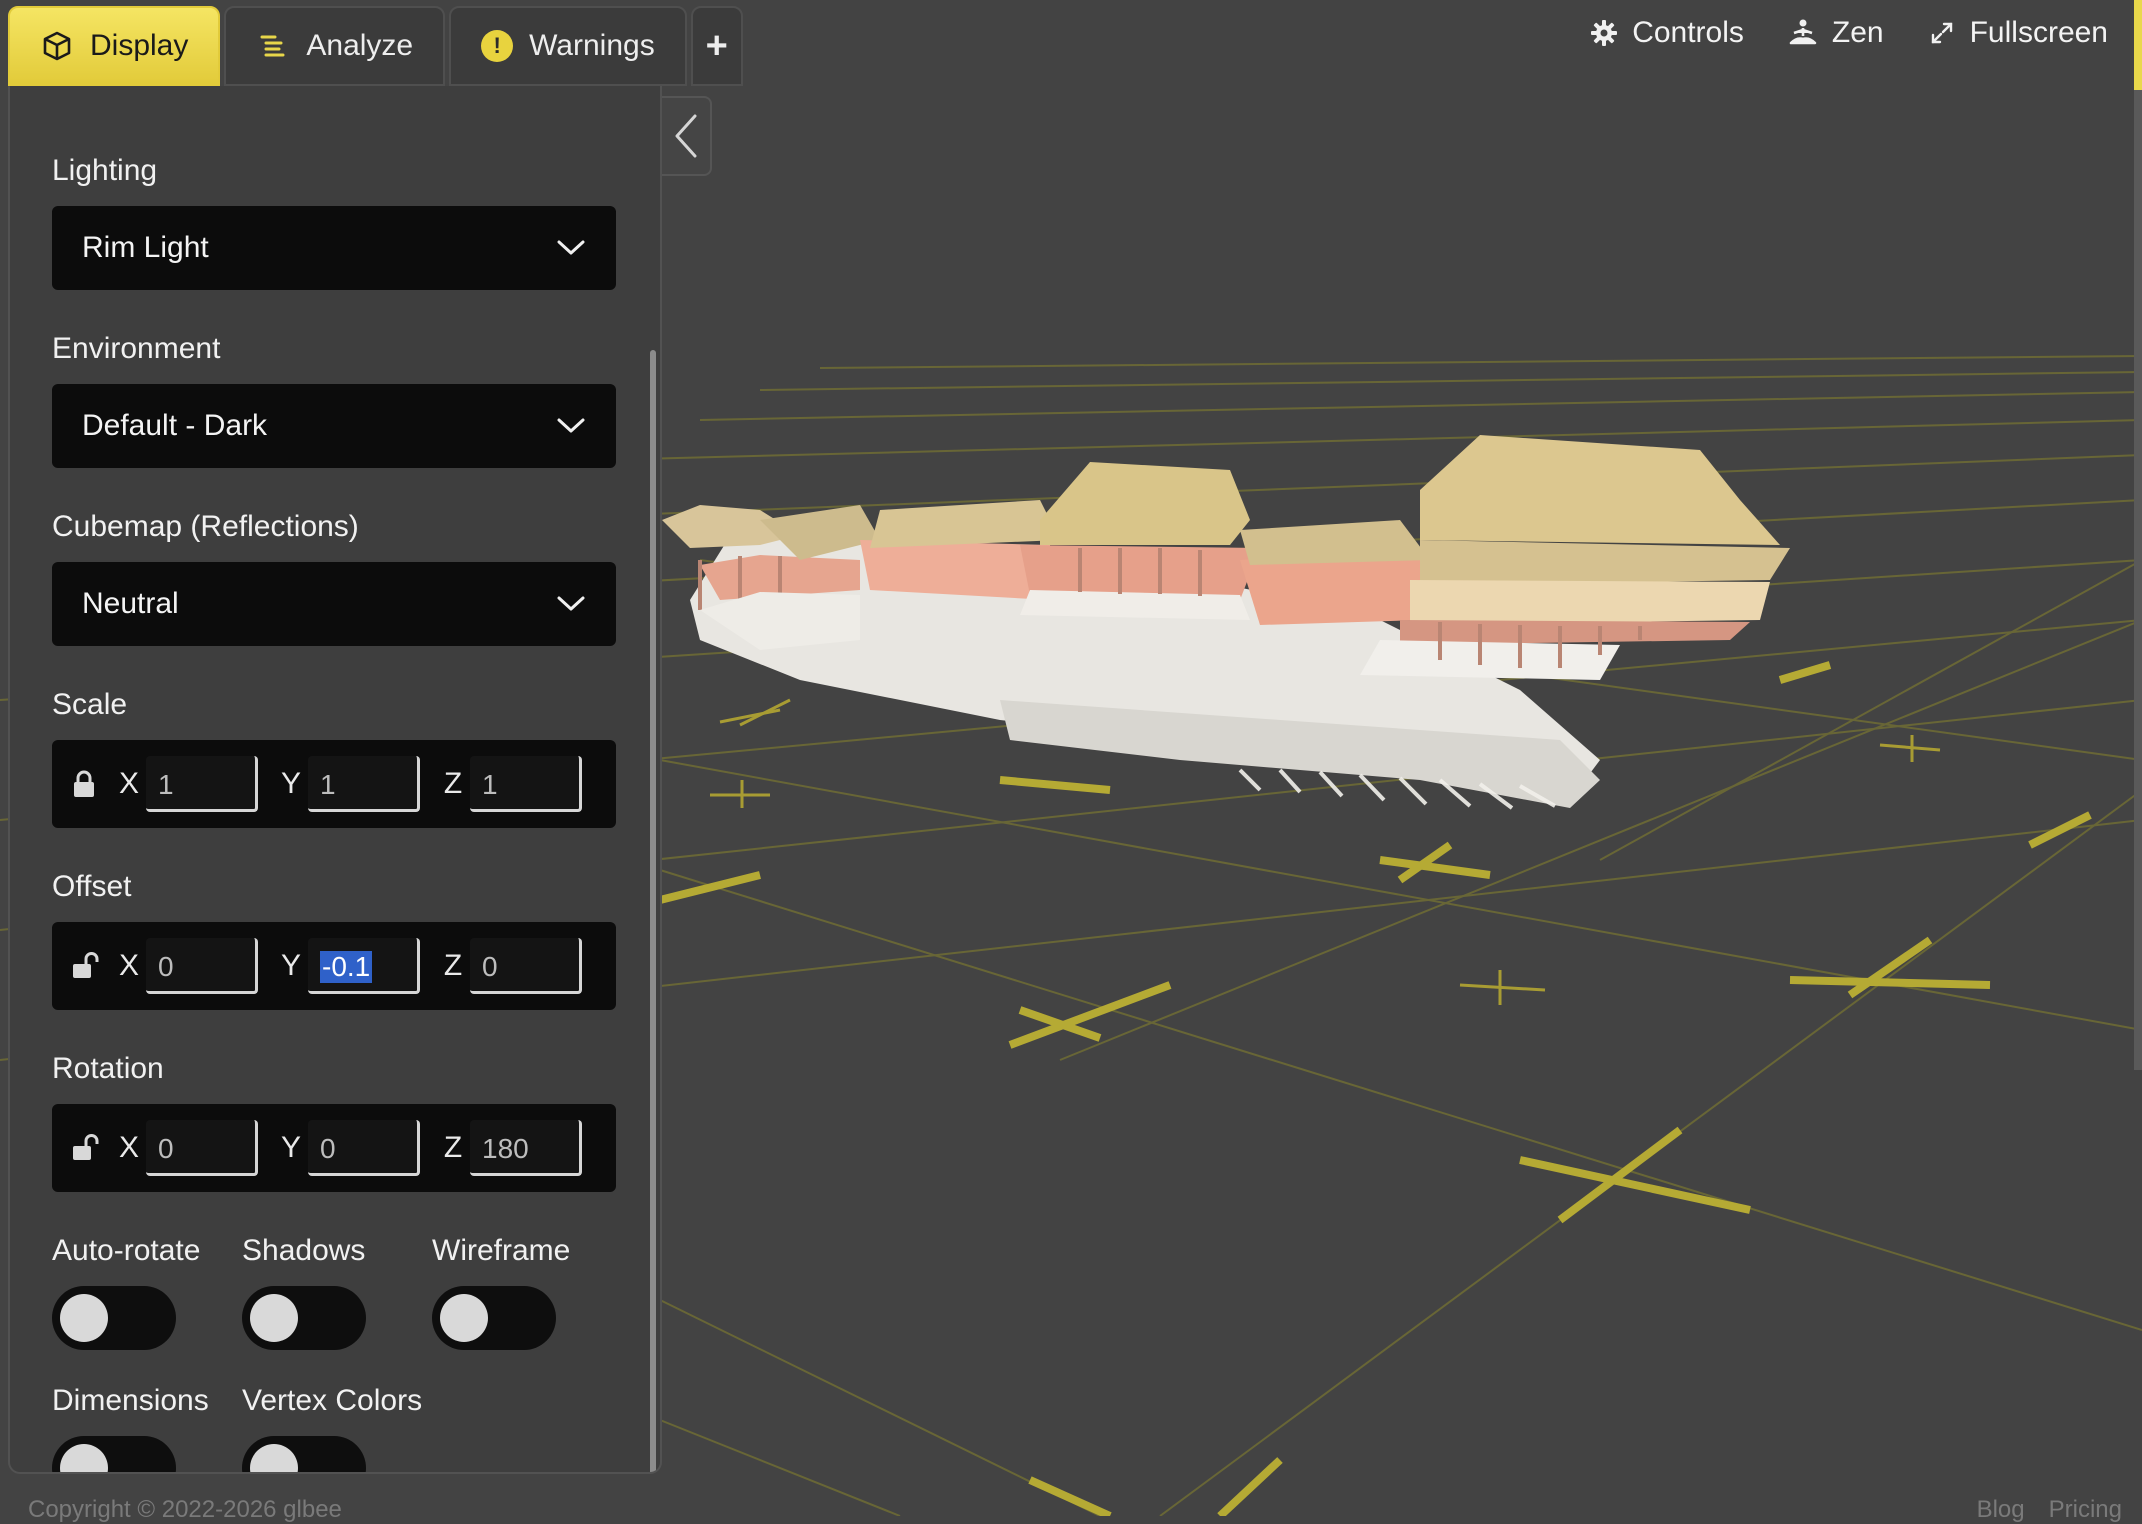 This screenshot has width=2142, height=1524. What do you see at coordinates (304, 1454) in the screenshot?
I see `vertex-colors-toggle` at bounding box center [304, 1454].